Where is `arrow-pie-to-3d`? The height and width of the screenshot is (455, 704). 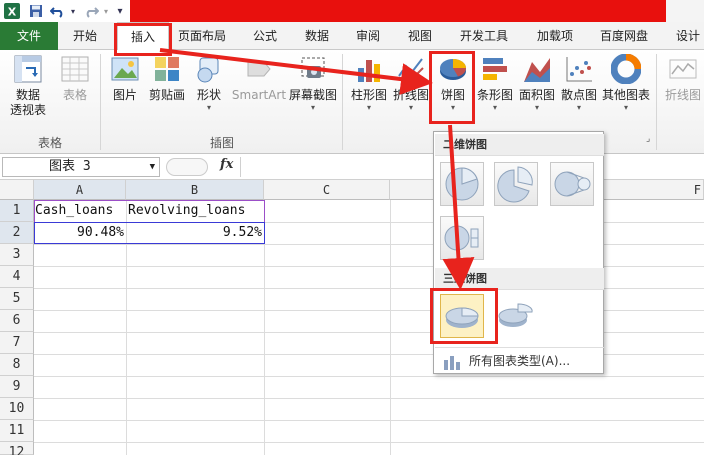
arrow-pie-to-3d is located at coordinates (458, 207).